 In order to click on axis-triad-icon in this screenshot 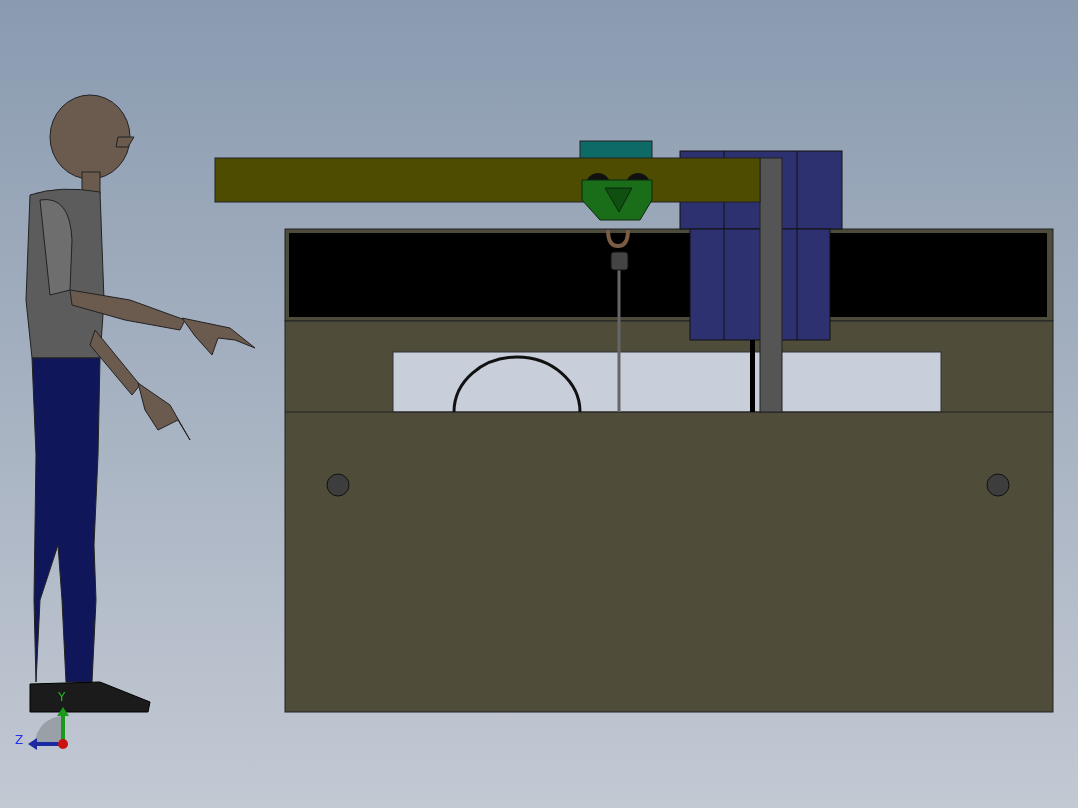, I will do `click(48, 728)`.